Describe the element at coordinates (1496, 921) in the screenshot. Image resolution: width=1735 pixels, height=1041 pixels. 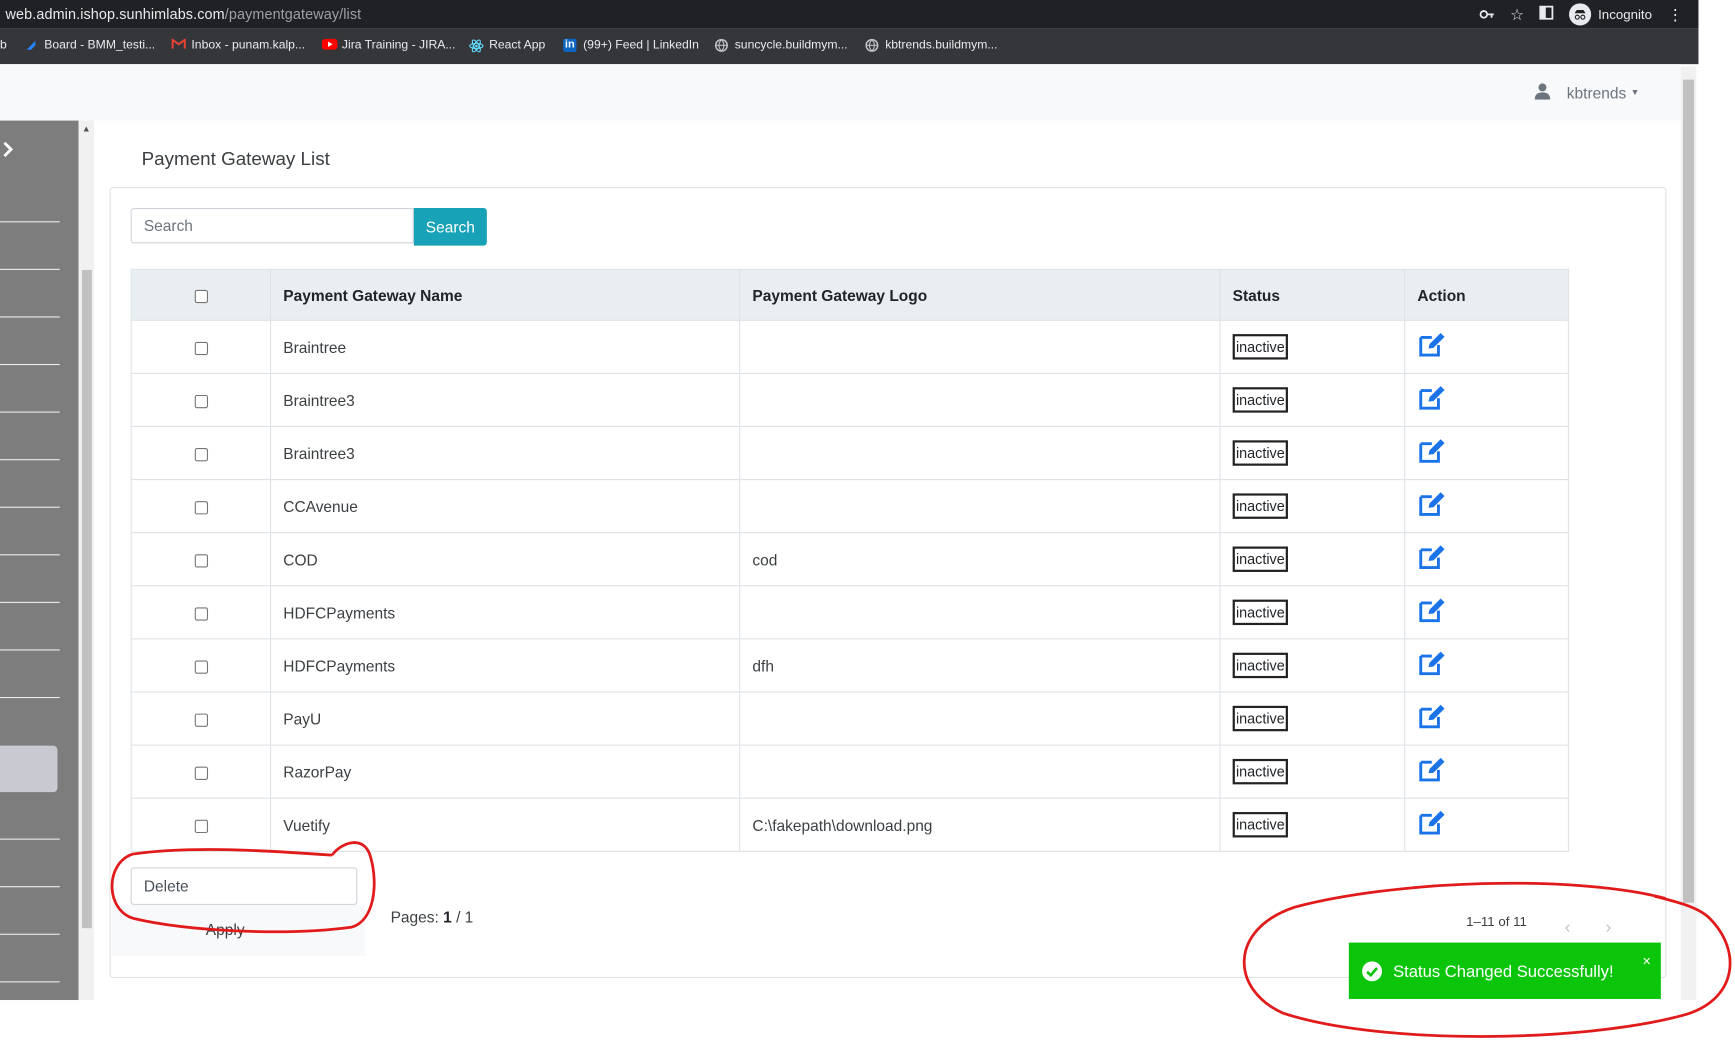
I see `pagination-range: 1–11 of 11` at that location.